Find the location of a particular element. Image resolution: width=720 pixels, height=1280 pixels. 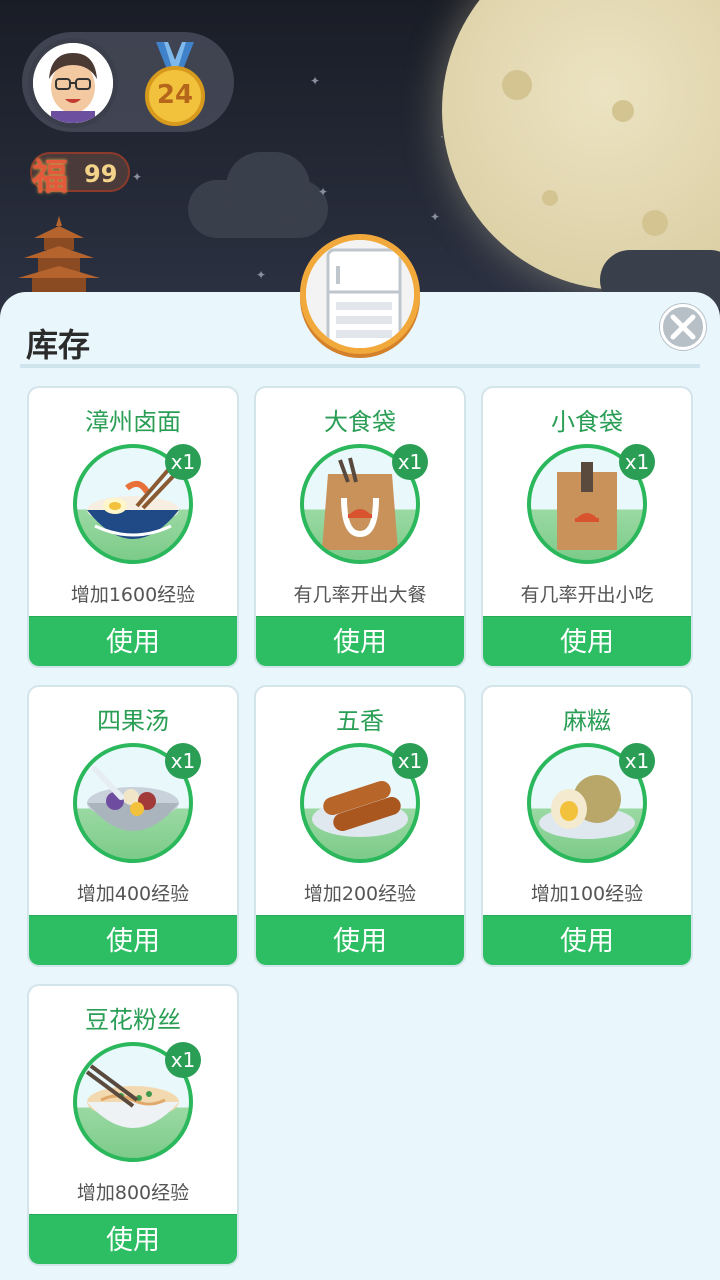

item-name: 麻糍 is located at coordinates (587, 721).